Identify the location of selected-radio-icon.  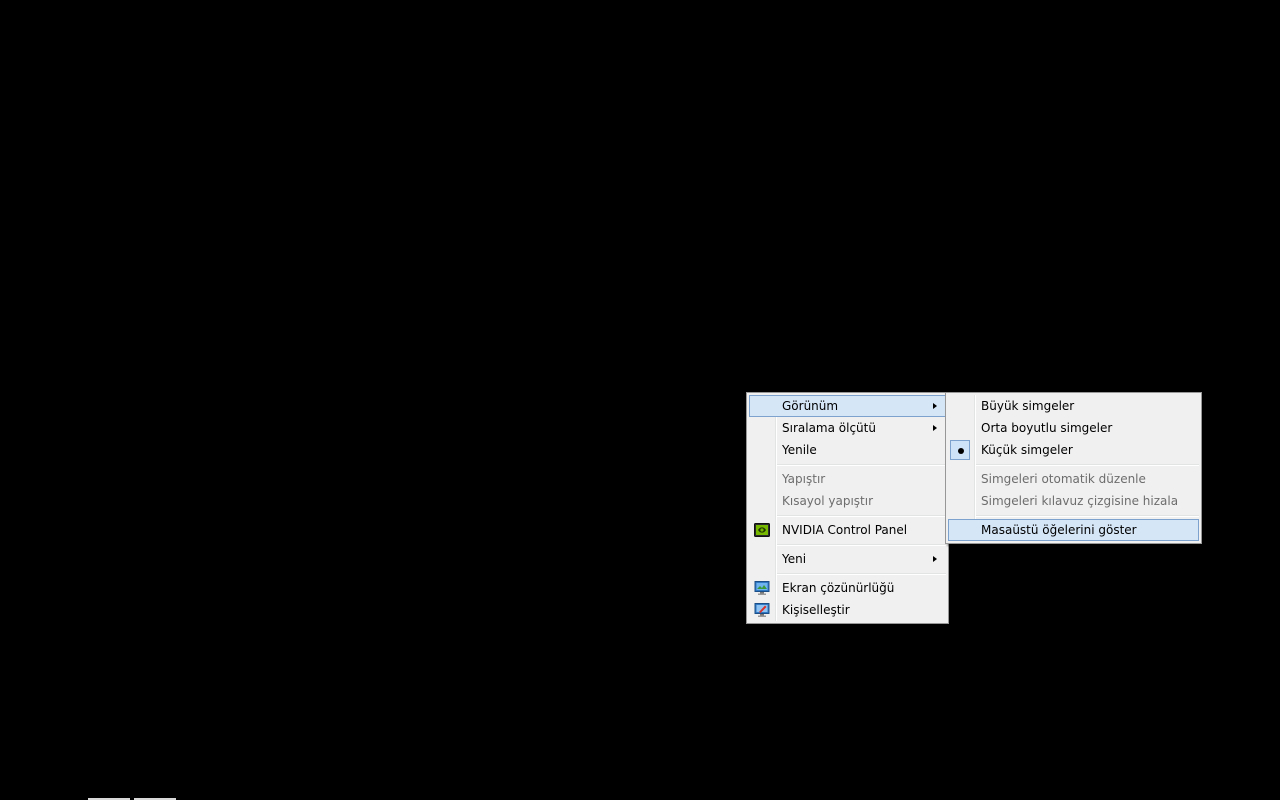
(960, 450).